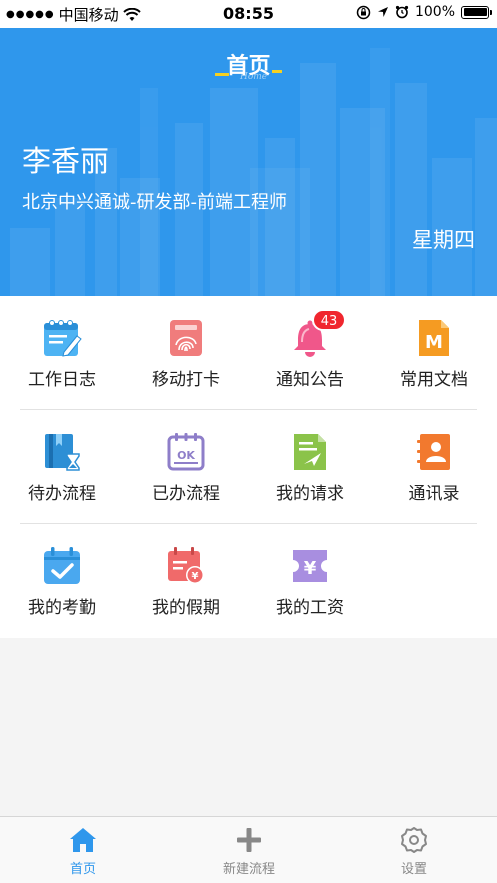 This screenshot has width=497, height=883. I want to click on tab-settings: 设置, so click(414, 850).